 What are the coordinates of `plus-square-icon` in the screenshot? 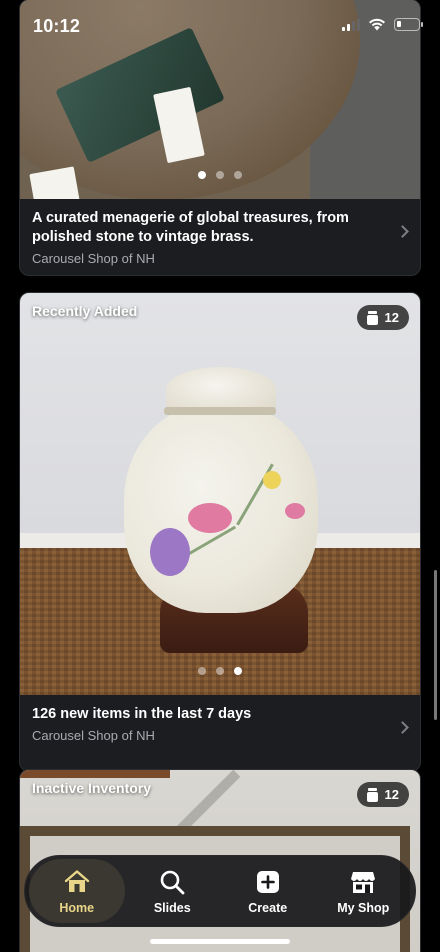 It's located at (267, 881).